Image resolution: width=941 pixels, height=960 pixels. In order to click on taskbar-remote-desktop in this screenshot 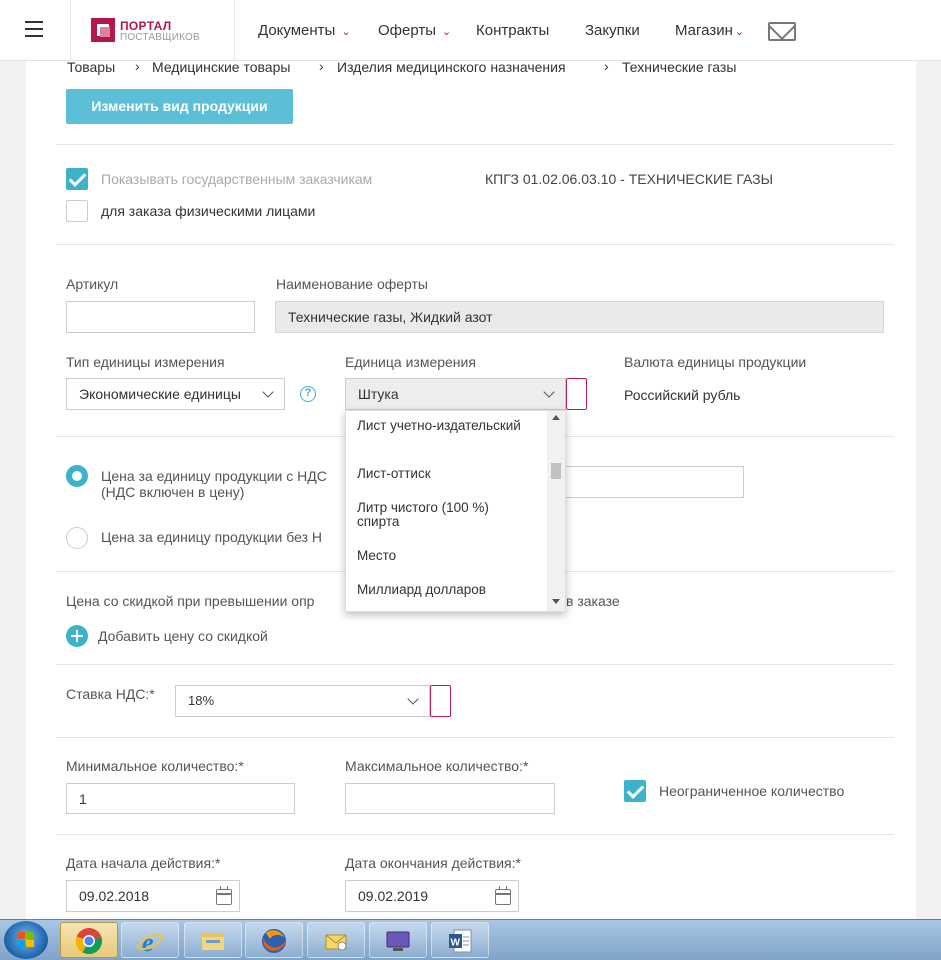, I will do `click(398, 940)`.